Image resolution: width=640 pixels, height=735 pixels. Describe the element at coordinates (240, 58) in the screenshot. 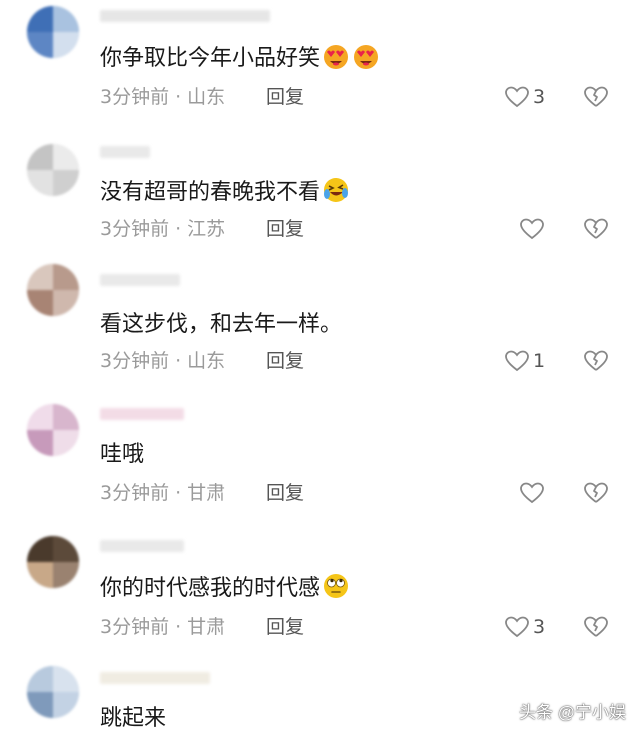

I see `comment-text: 你争取比今年小品好笑` at that location.